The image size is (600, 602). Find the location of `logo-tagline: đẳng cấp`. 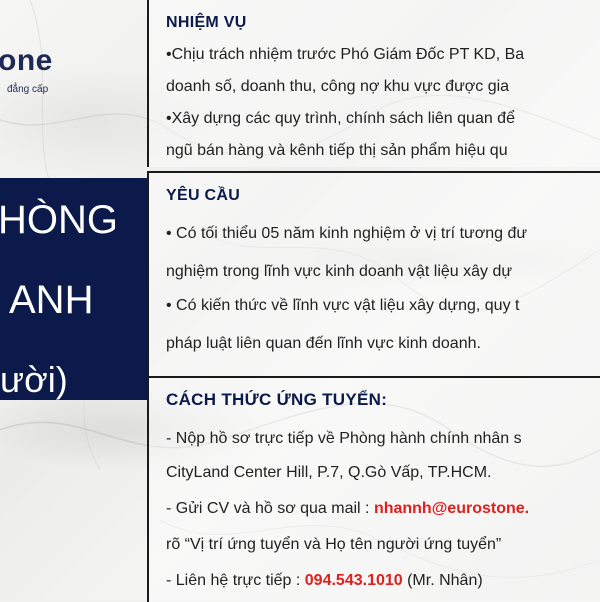

logo-tagline: đẳng cấp is located at coordinates (28, 89).